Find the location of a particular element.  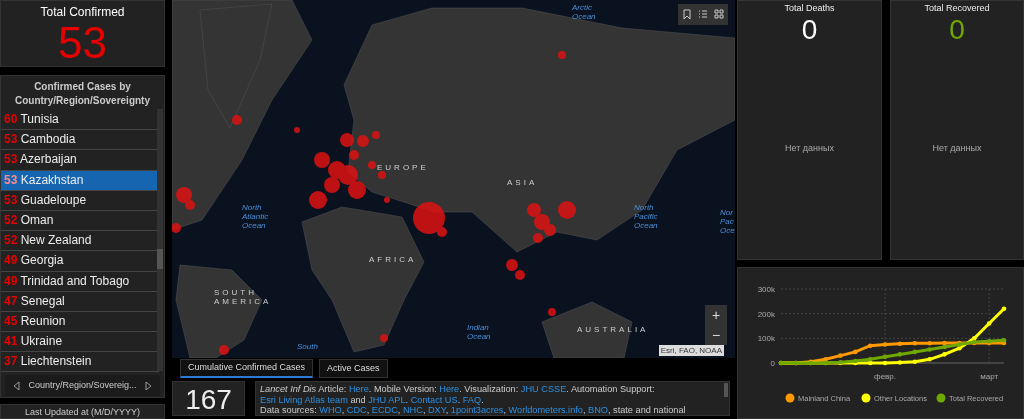

text-link: Contact US is located at coordinates (434, 399).